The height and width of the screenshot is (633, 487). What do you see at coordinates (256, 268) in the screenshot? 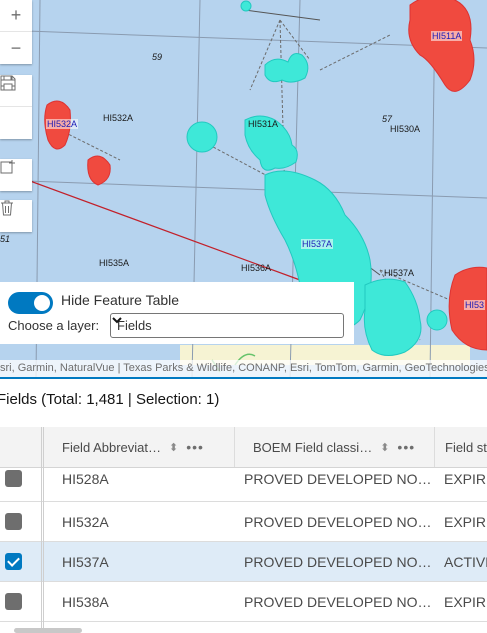
I see `block-label-hi536a: HI536A` at bounding box center [256, 268].